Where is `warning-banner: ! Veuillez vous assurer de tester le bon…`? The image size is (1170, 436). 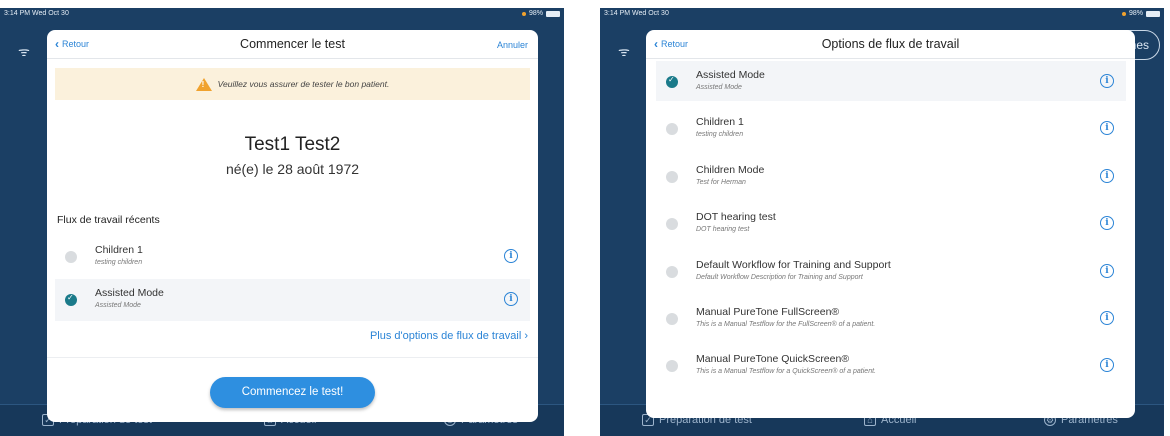 warning-banner: ! Veuillez vous assurer de tester le bon… is located at coordinates (292, 84).